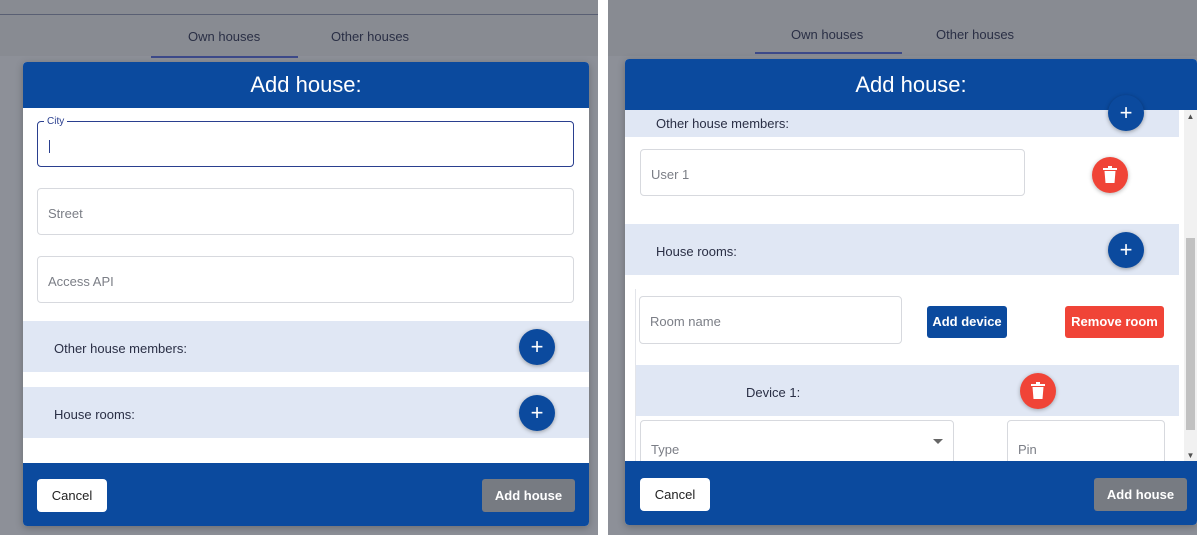  I want to click on chevron-down-icon, so click(938, 441).